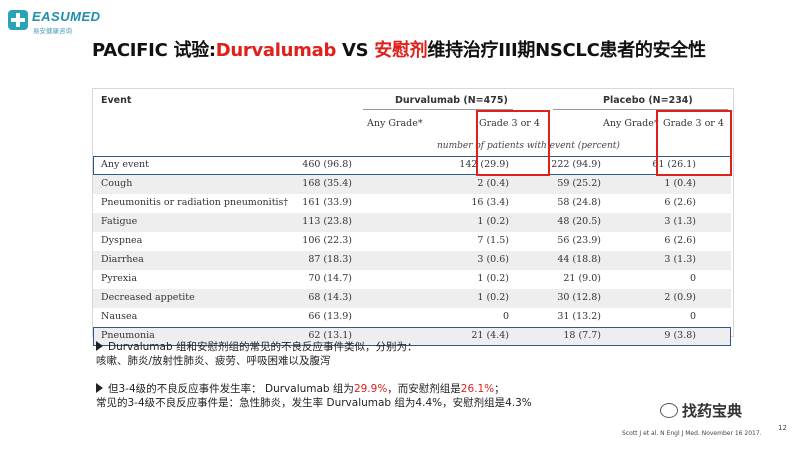 This screenshot has height=450, width=800. What do you see at coordinates (579, 240) in the screenshot?
I see `placebo-any-cell: 56 (23.9)` at bounding box center [579, 240].